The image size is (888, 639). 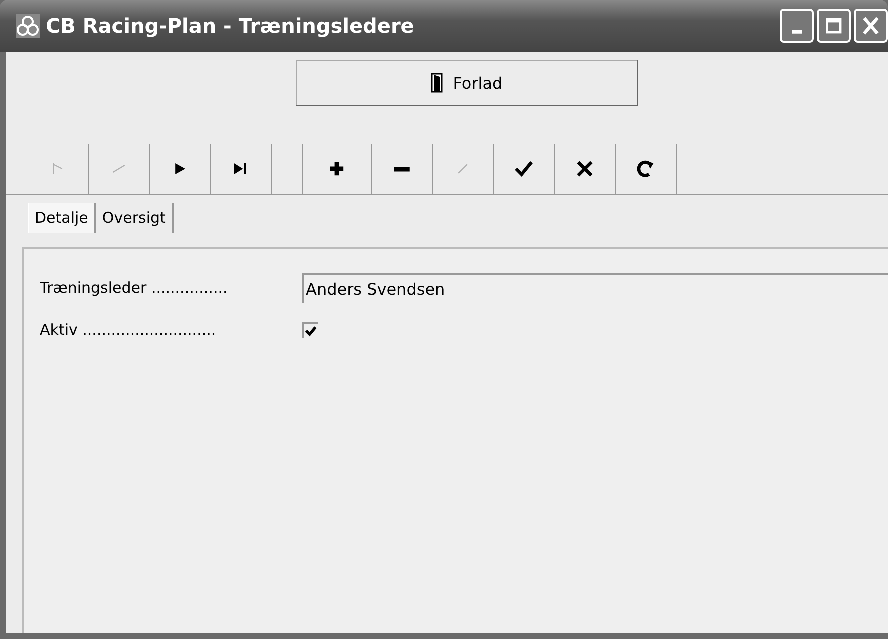 What do you see at coordinates (119, 169) in the screenshot?
I see `line-icon` at bounding box center [119, 169].